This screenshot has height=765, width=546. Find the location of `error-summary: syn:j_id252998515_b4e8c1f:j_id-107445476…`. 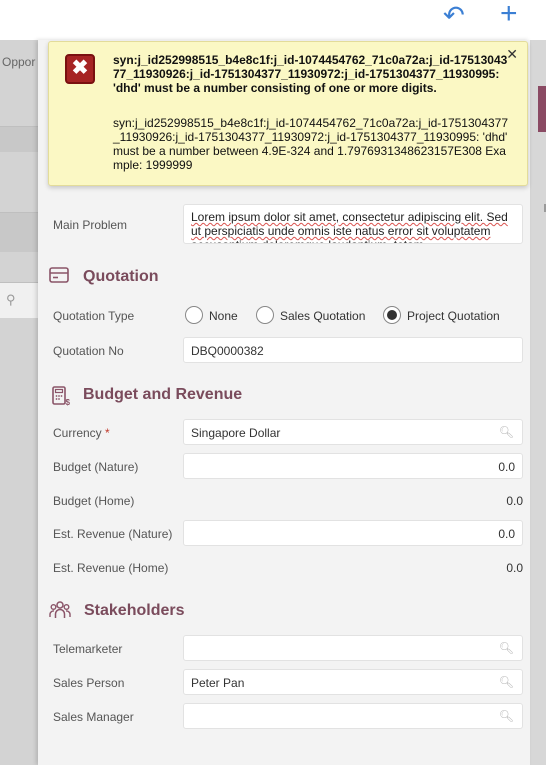

error-summary: syn:j_id252998515_b4e8c1f:j_id-107445476… is located at coordinates (310, 74).